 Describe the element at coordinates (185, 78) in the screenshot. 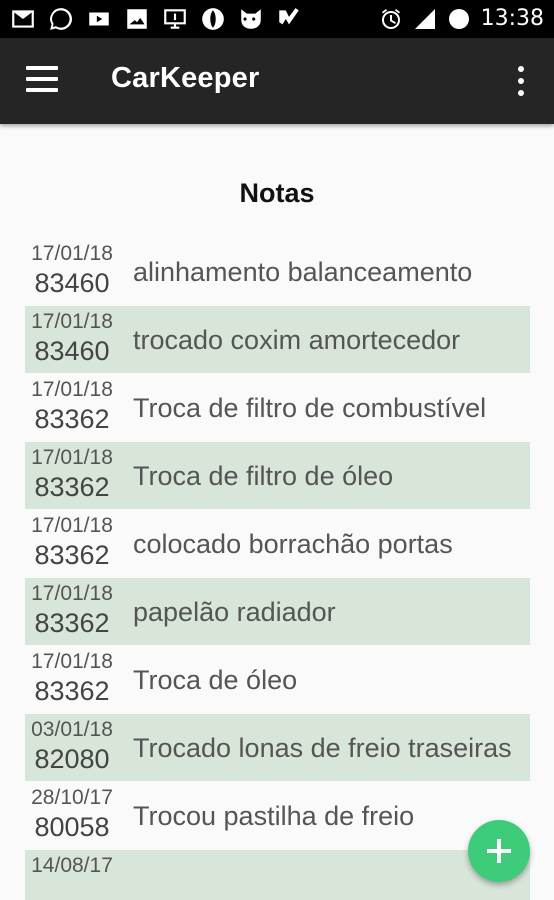

I see `app-title: CarKeeper` at that location.